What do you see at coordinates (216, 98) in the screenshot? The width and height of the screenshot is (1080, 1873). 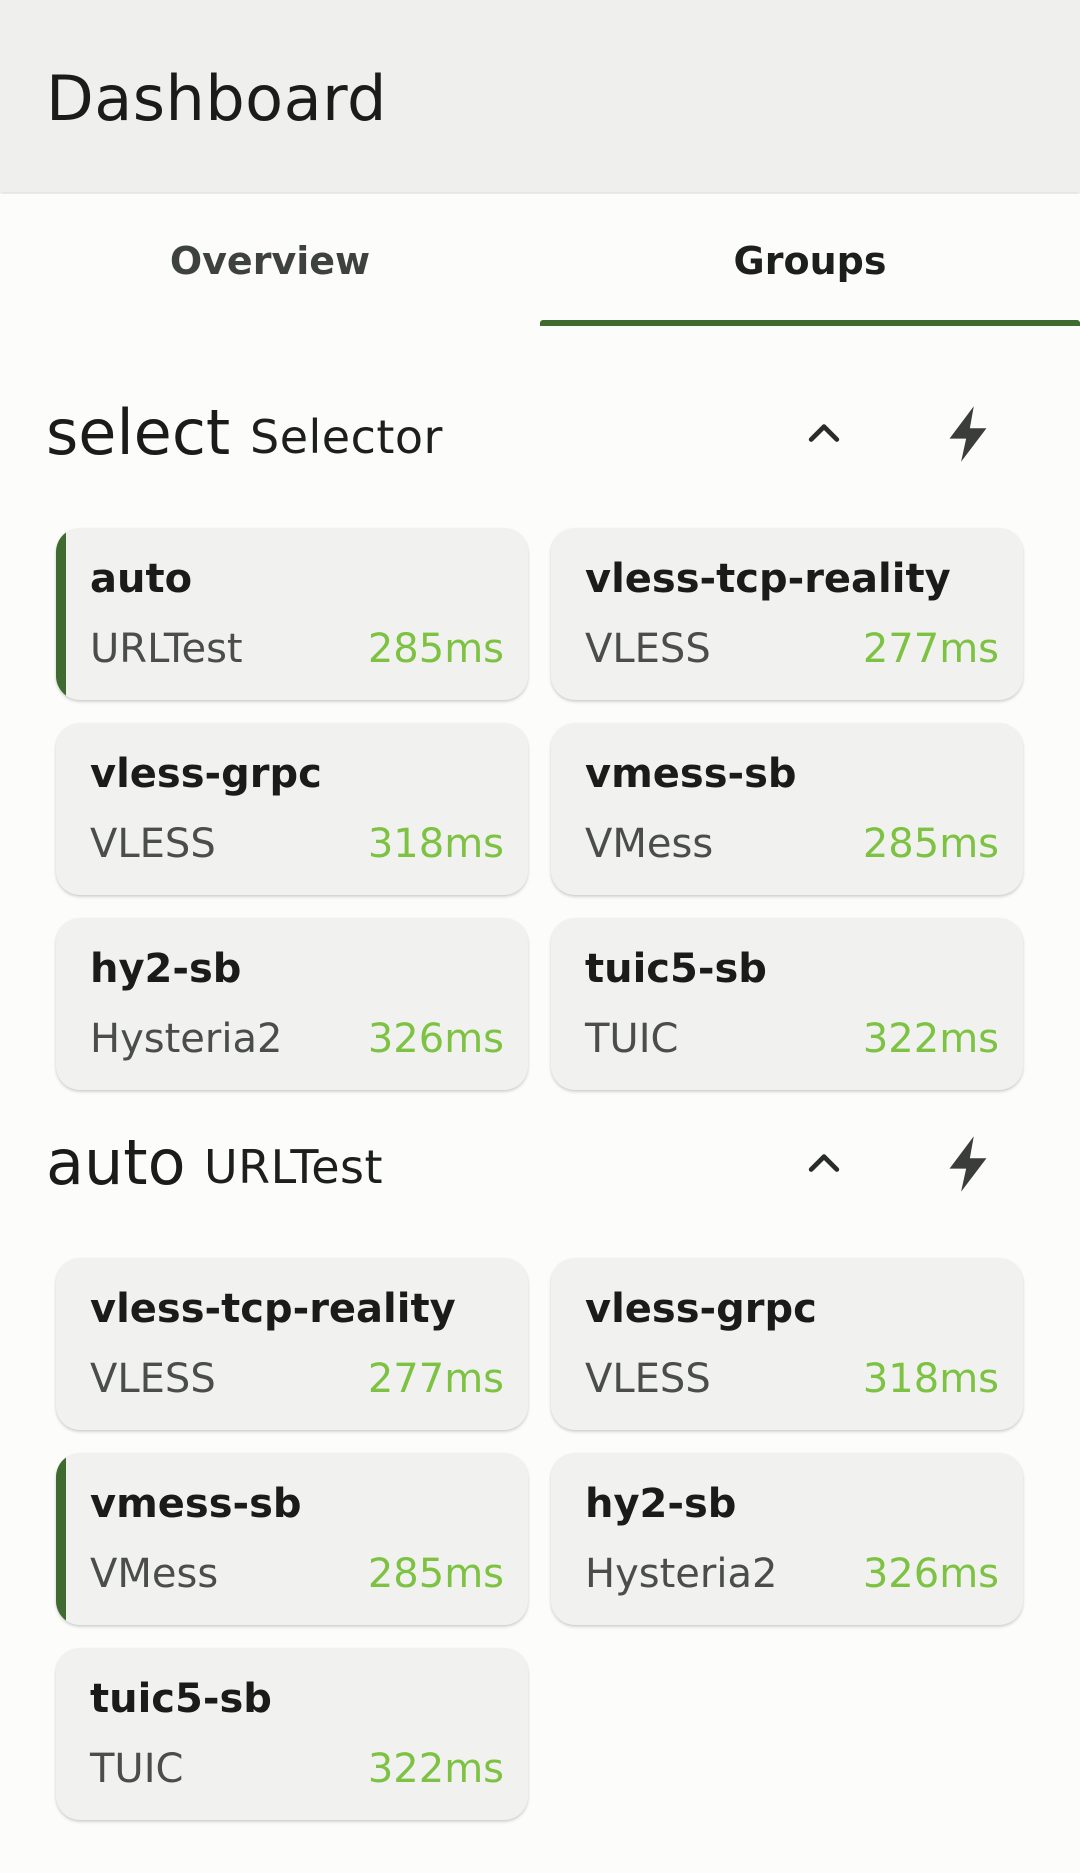 I see `page-title: Dashboard` at bounding box center [216, 98].